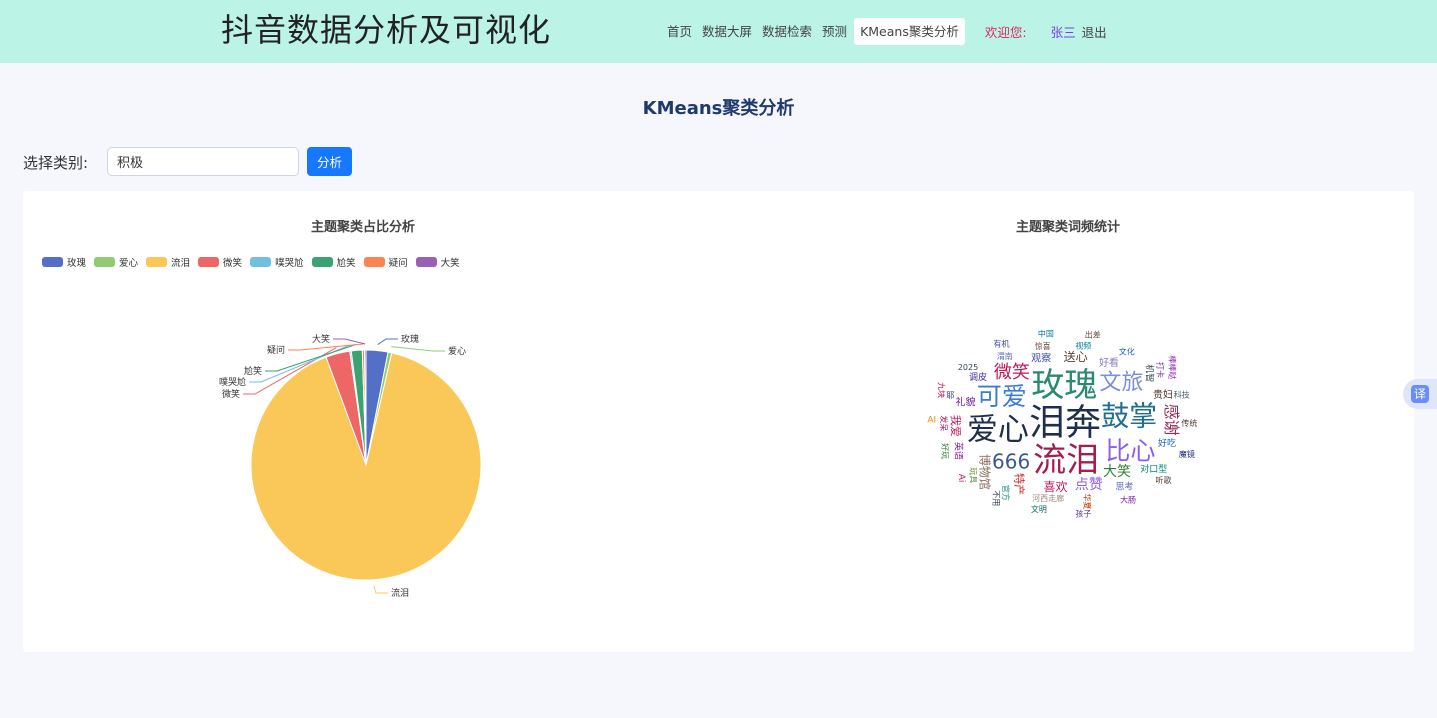  Describe the element at coordinates (437, 262) in the screenshot. I see `legend-item: 大笑` at that location.